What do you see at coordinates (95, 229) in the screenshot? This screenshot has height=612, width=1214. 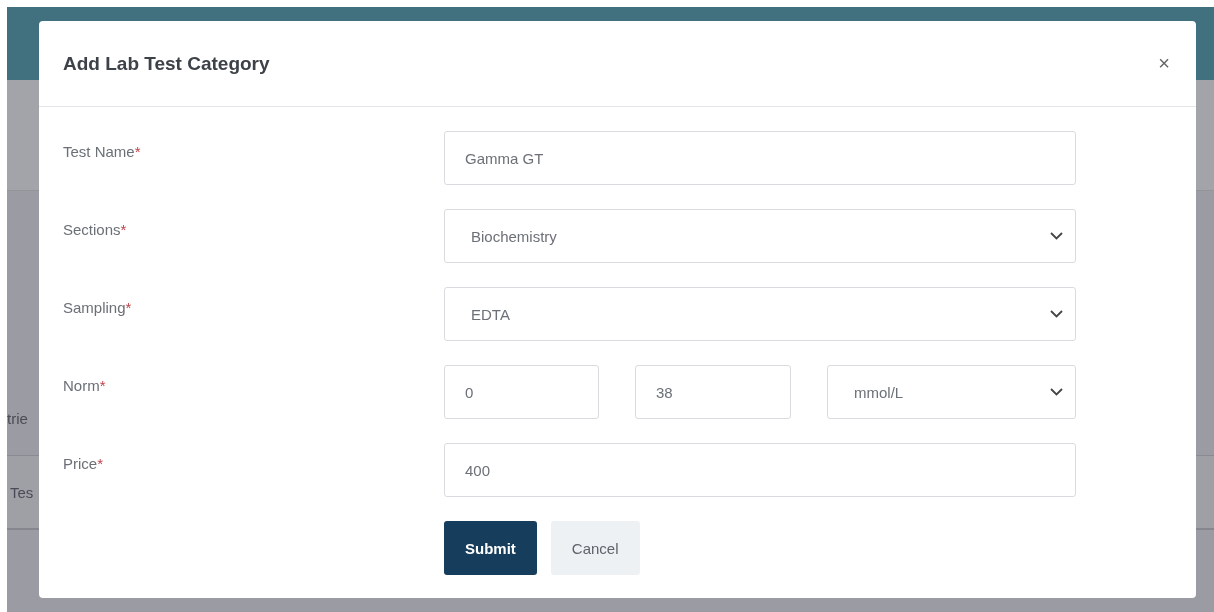 I see `field-label: Sections*` at bounding box center [95, 229].